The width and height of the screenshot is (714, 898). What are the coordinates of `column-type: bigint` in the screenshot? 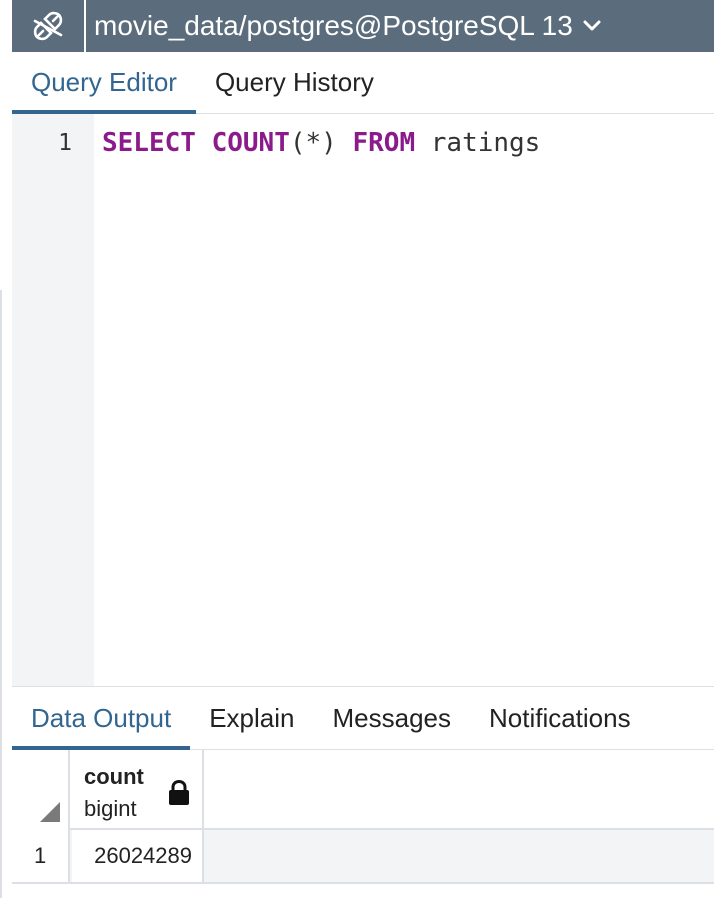 It's located at (110, 808).